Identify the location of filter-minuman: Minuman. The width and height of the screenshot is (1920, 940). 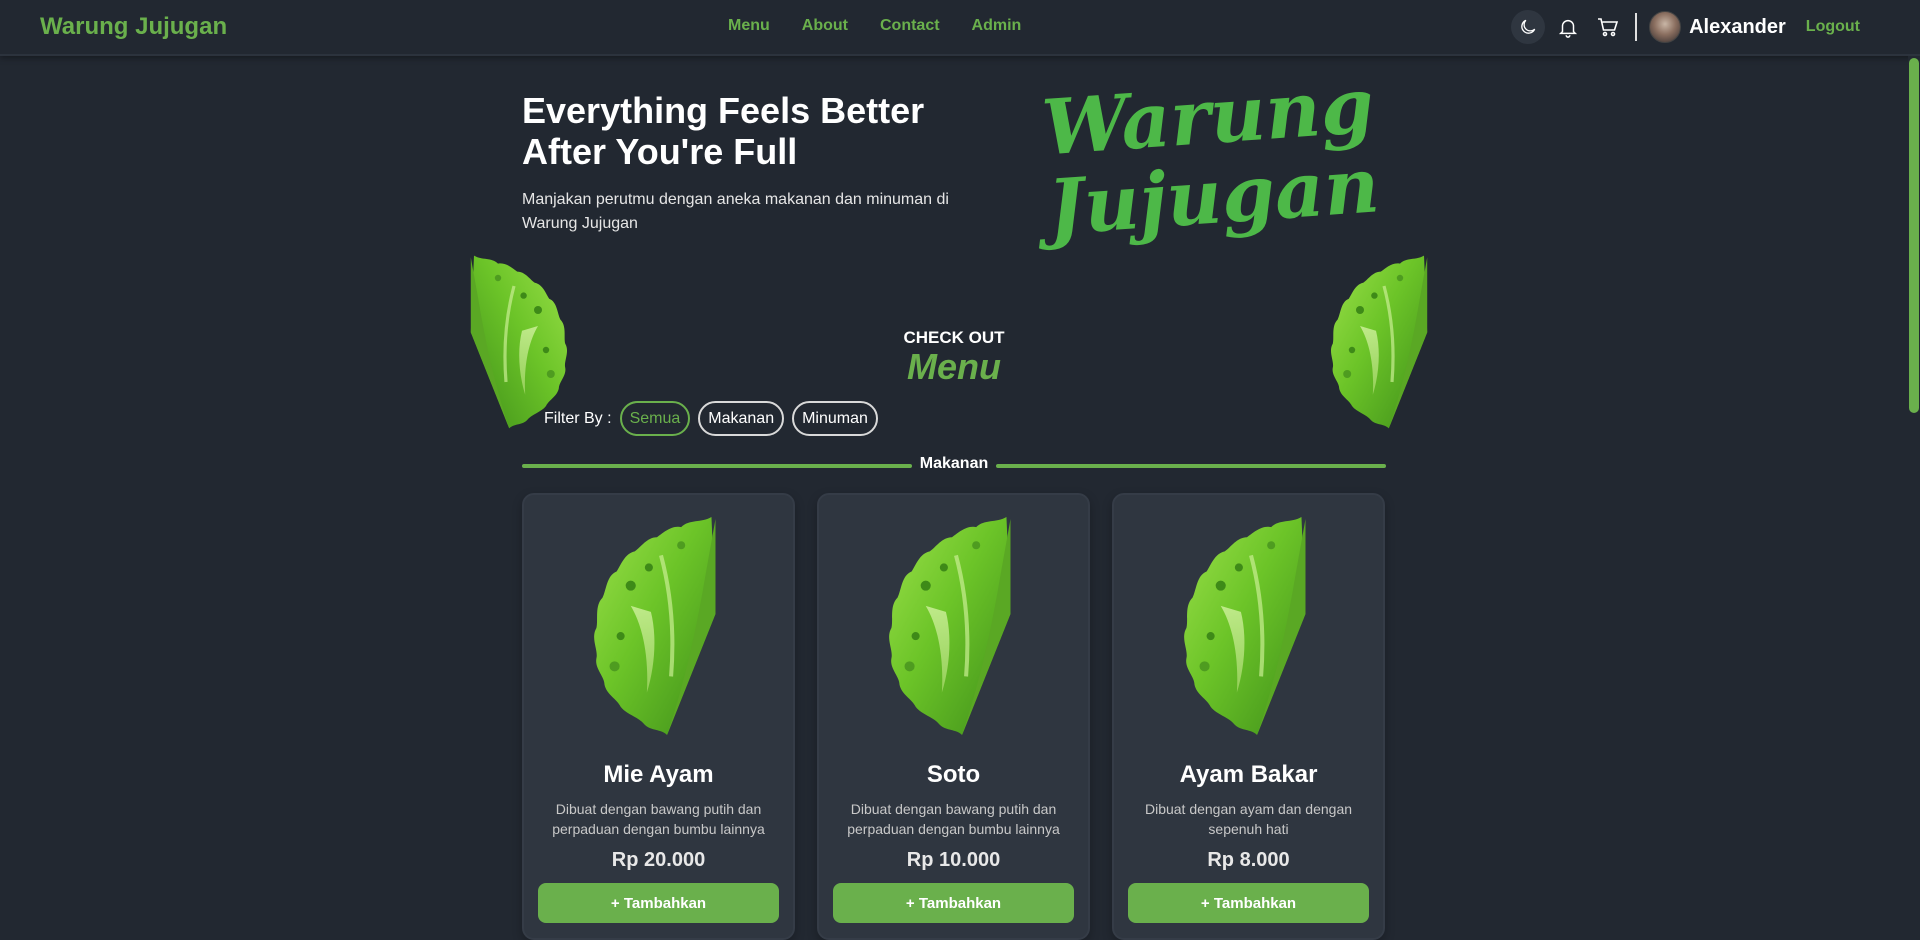
(835, 418).